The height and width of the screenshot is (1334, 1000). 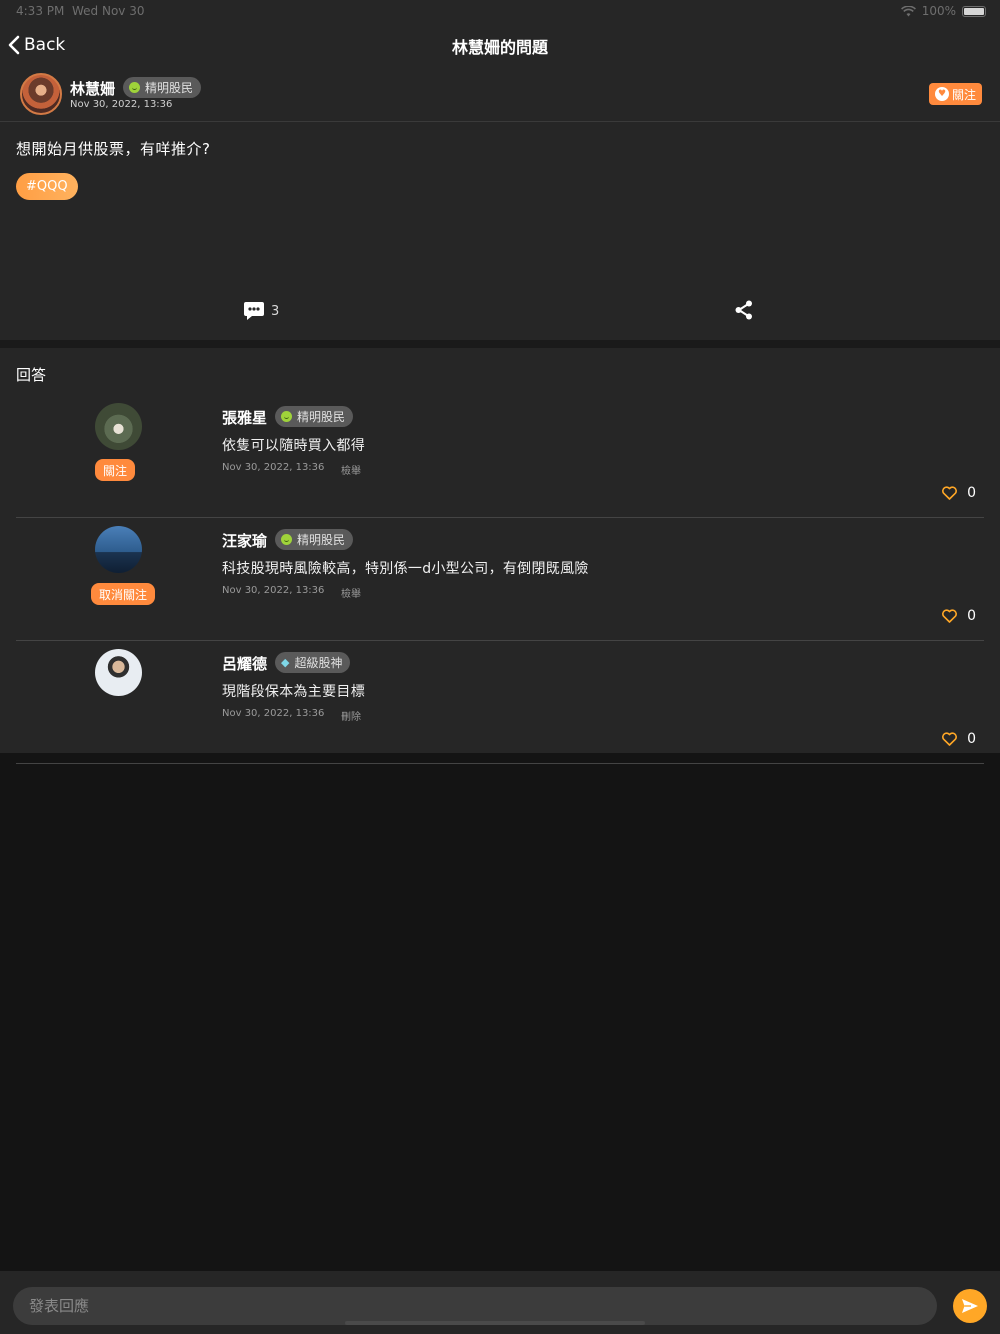 What do you see at coordinates (500, 94) in the screenshot?
I see `question-author-row: 林慧姍 精明股民 Nov 30, 2022, 13:36 ♥ 關注` at bounding box center [500, 94].